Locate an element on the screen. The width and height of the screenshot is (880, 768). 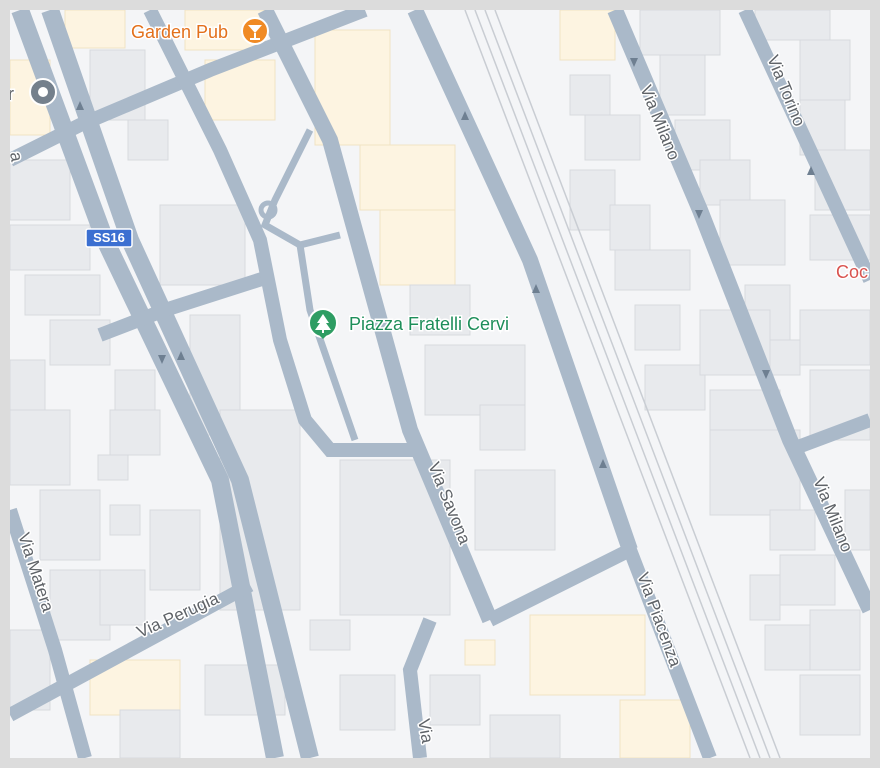
ss16-shield: SS16 is located at coordinates (109, 238).